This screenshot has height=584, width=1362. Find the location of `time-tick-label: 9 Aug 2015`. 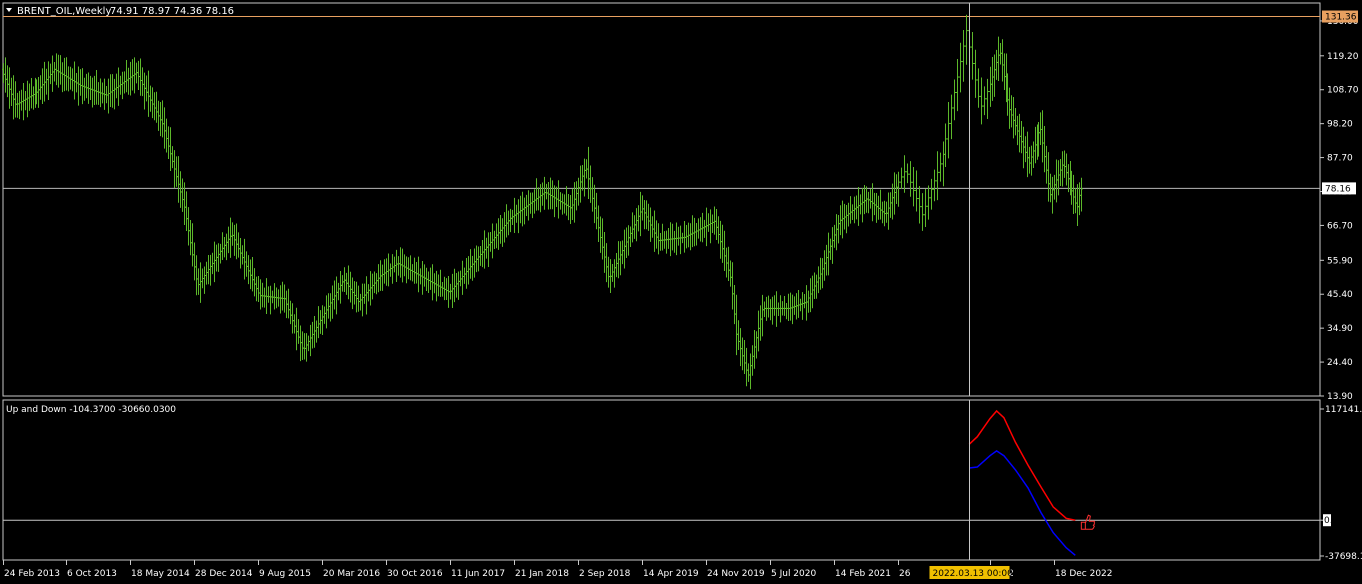

time-tick-label: 9 Aug 2015 is located at coordinates (285, 574).